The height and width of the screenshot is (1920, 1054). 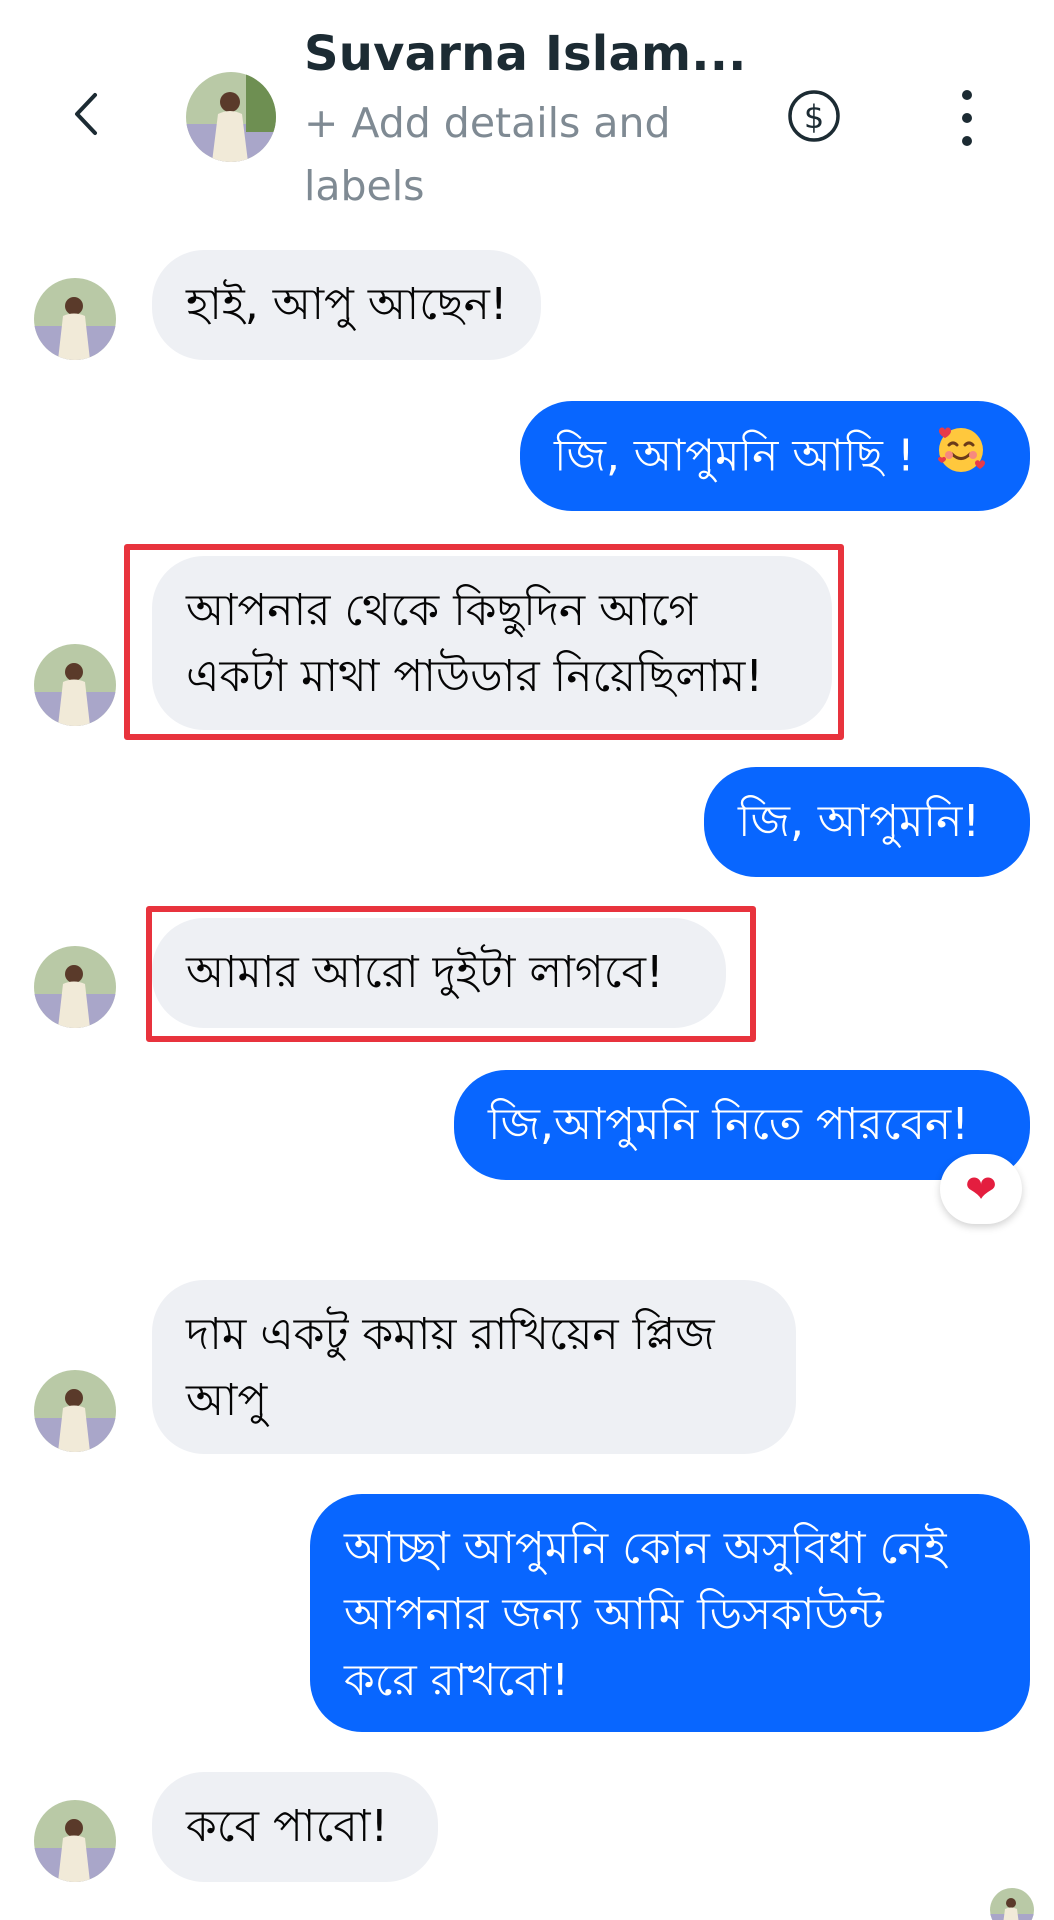 What do you see at coordinates (474, 1367) in the screenshot?
I see `incoming-message: দাম একটু কমায় রাখিয়েন প্লিজ আপু` at bounding box center [474, 1367].